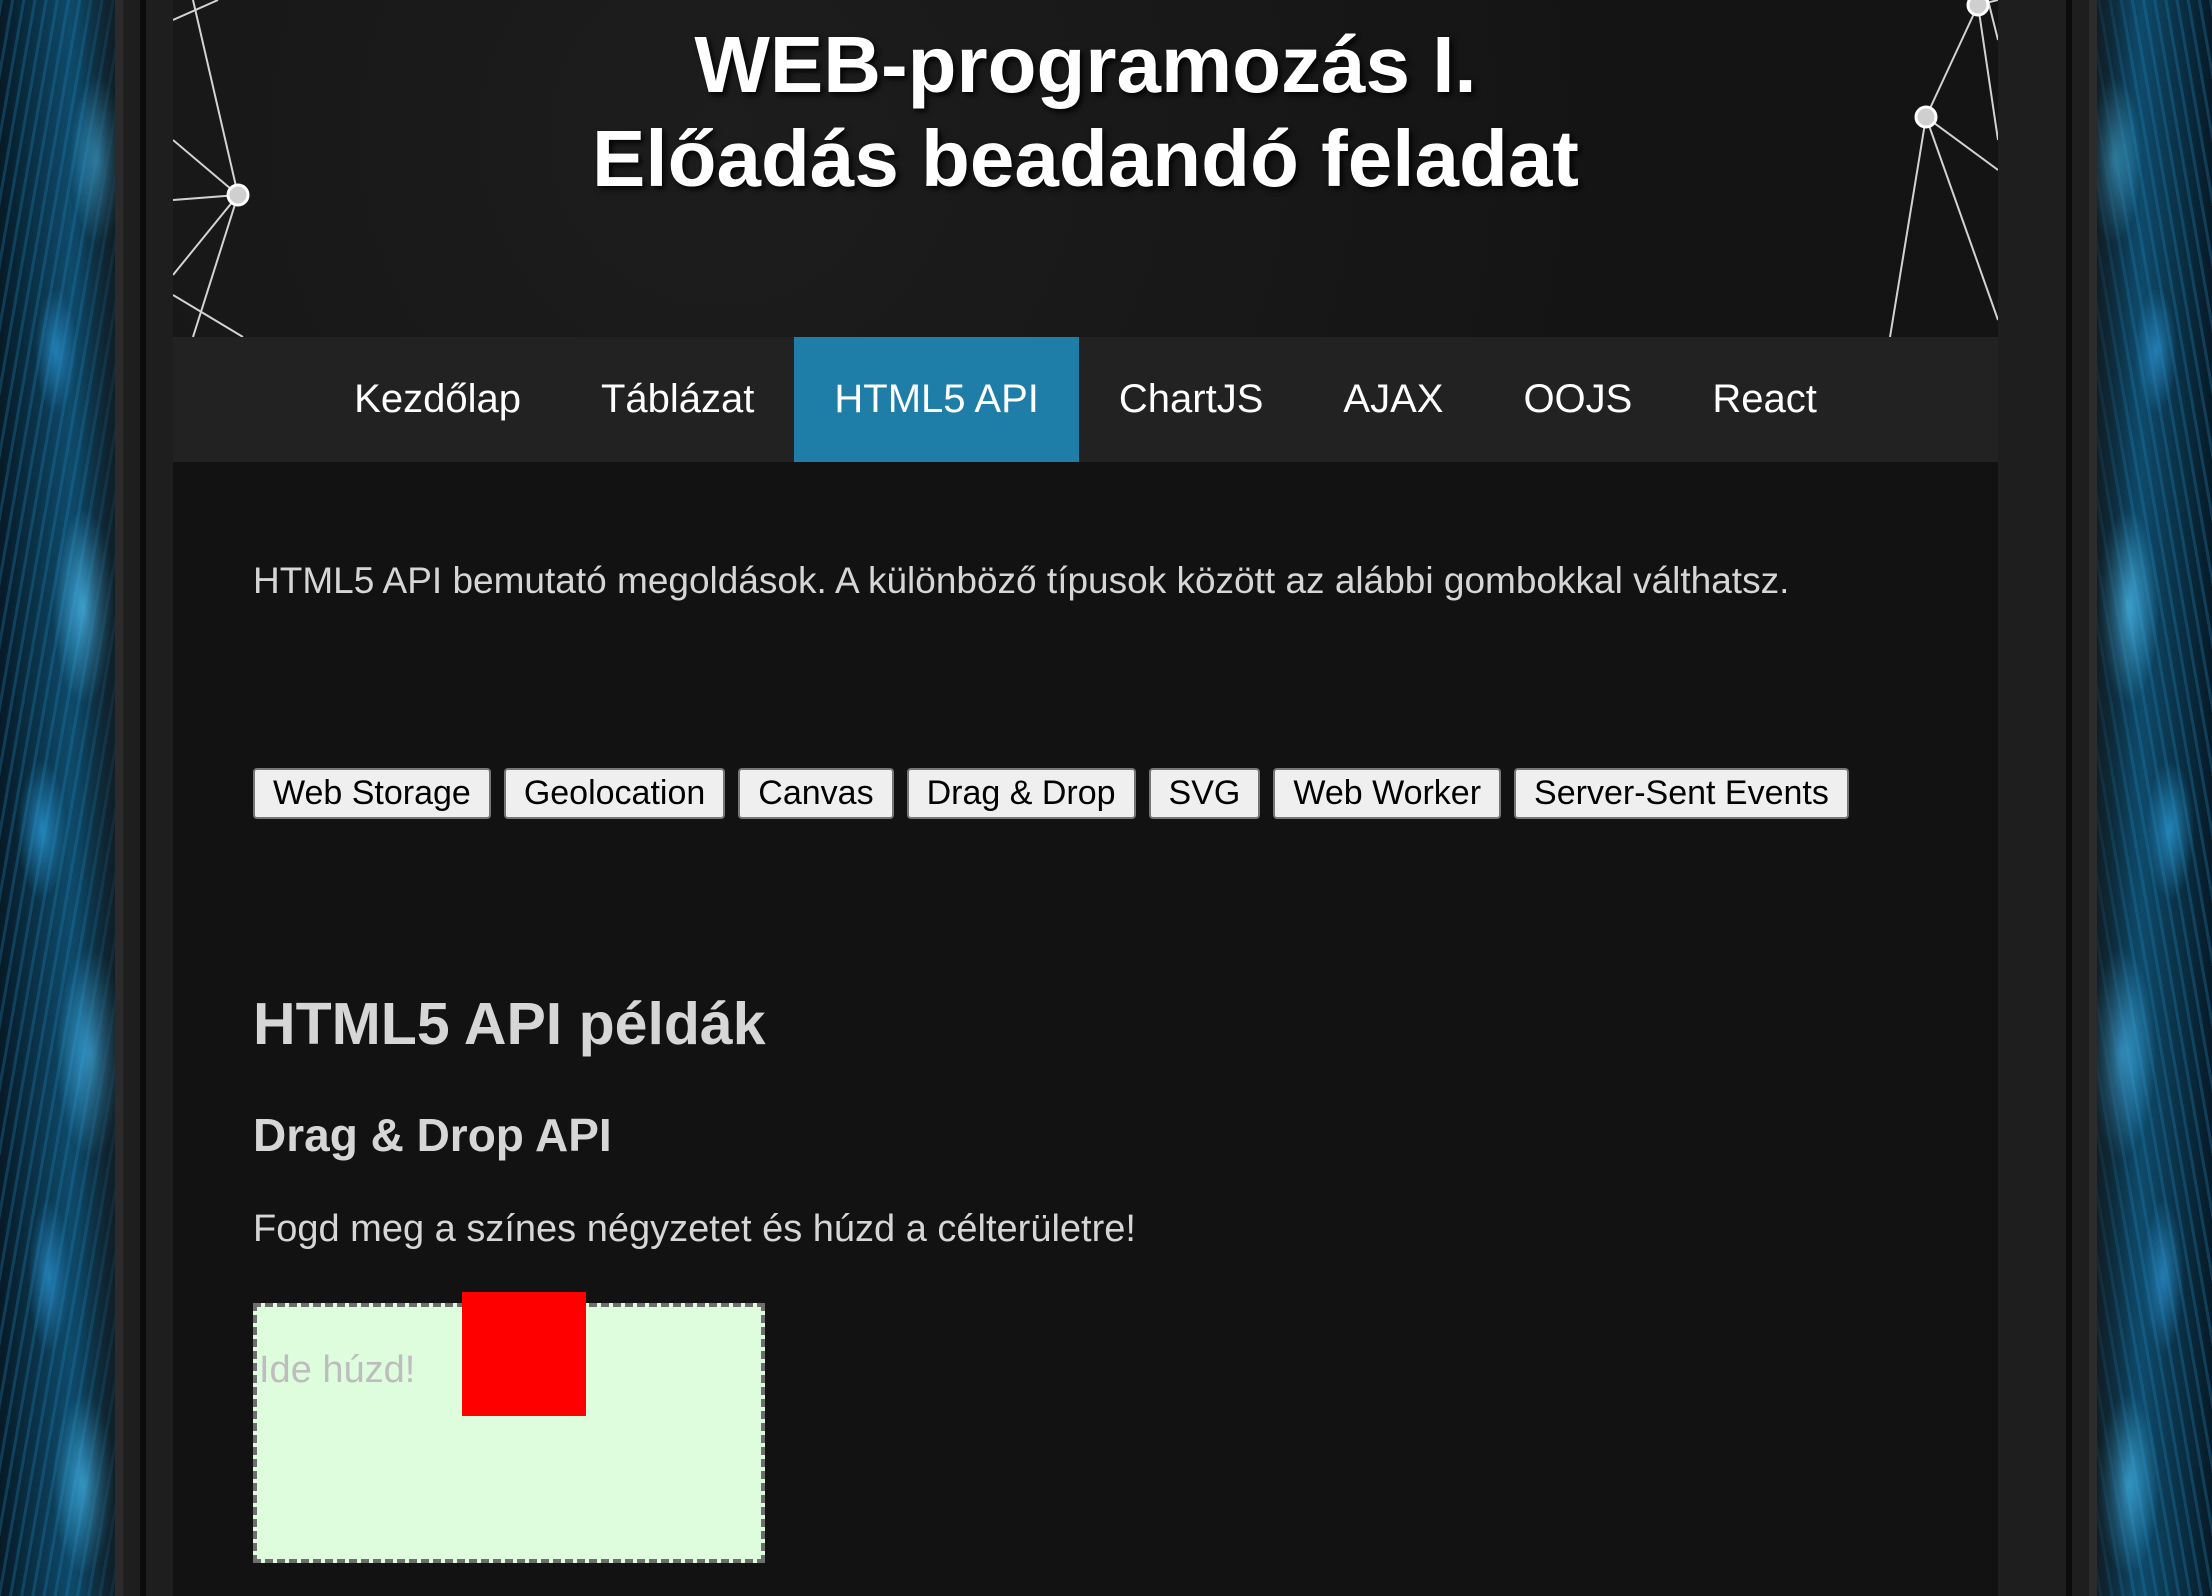 The image size is (2212, 1596). Describe the element at coordinates (1191, 399) in the screenshot. I see `nav-item-chartjs: ChartJS` at that location.